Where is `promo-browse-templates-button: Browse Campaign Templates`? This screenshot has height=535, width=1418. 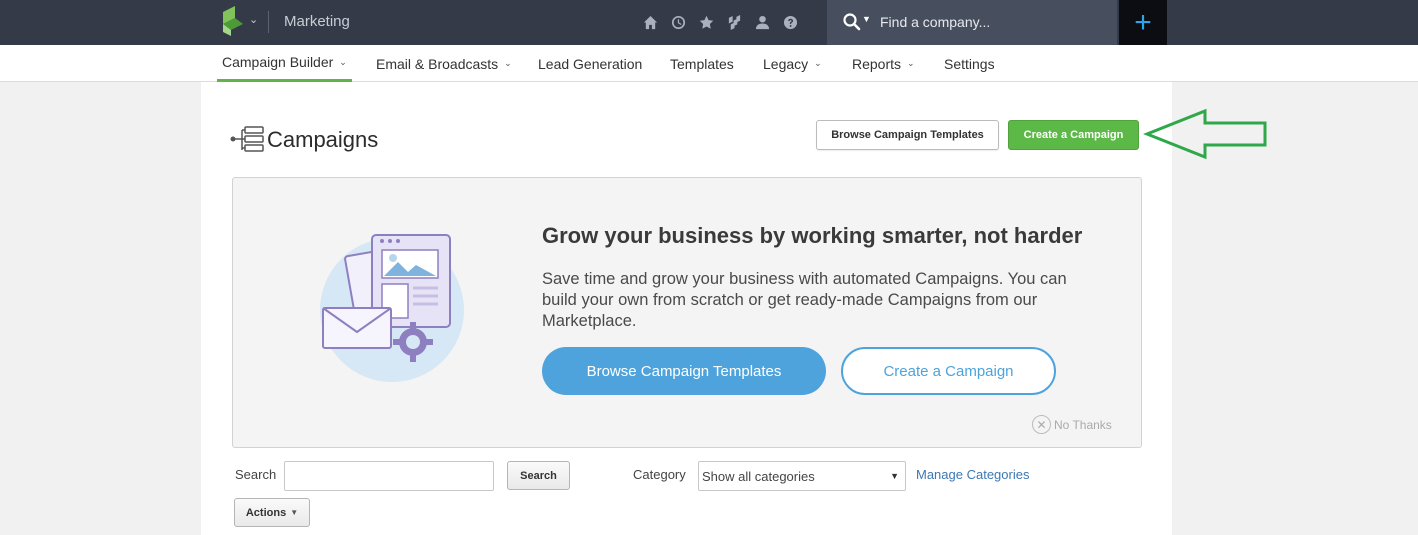
promo-browse-templates-button: Browse Campaign Templates is located at coordinates (684, 371).